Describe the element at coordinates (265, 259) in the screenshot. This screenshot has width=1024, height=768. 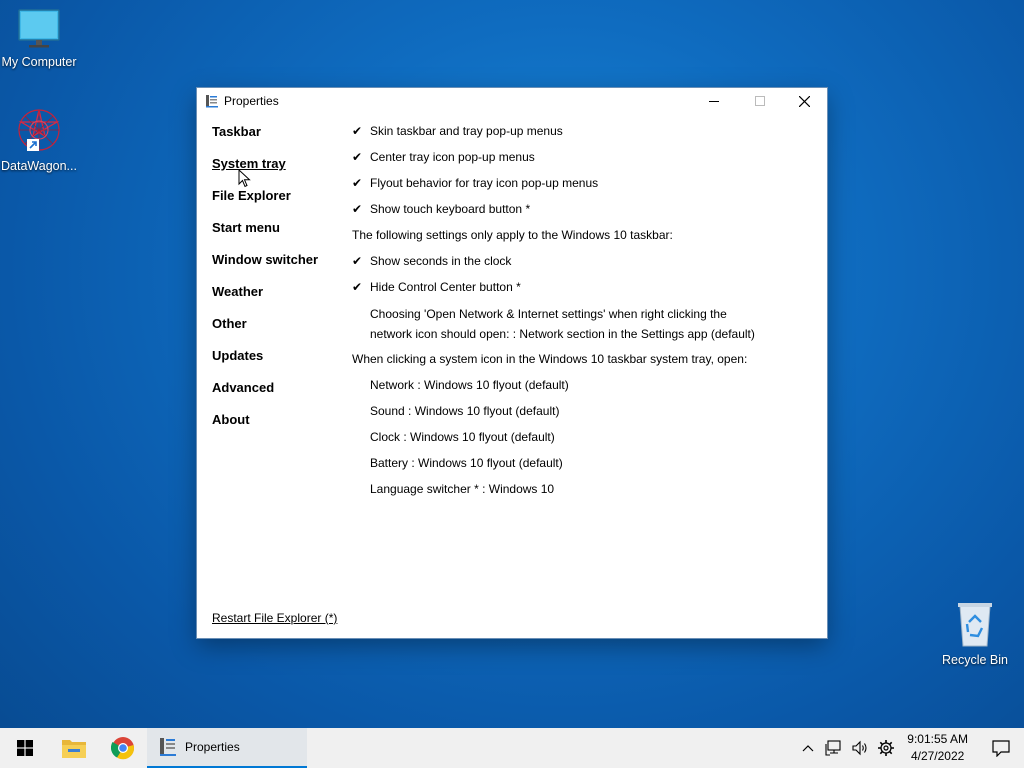
I see `nav-label: Window switcher` at that location.